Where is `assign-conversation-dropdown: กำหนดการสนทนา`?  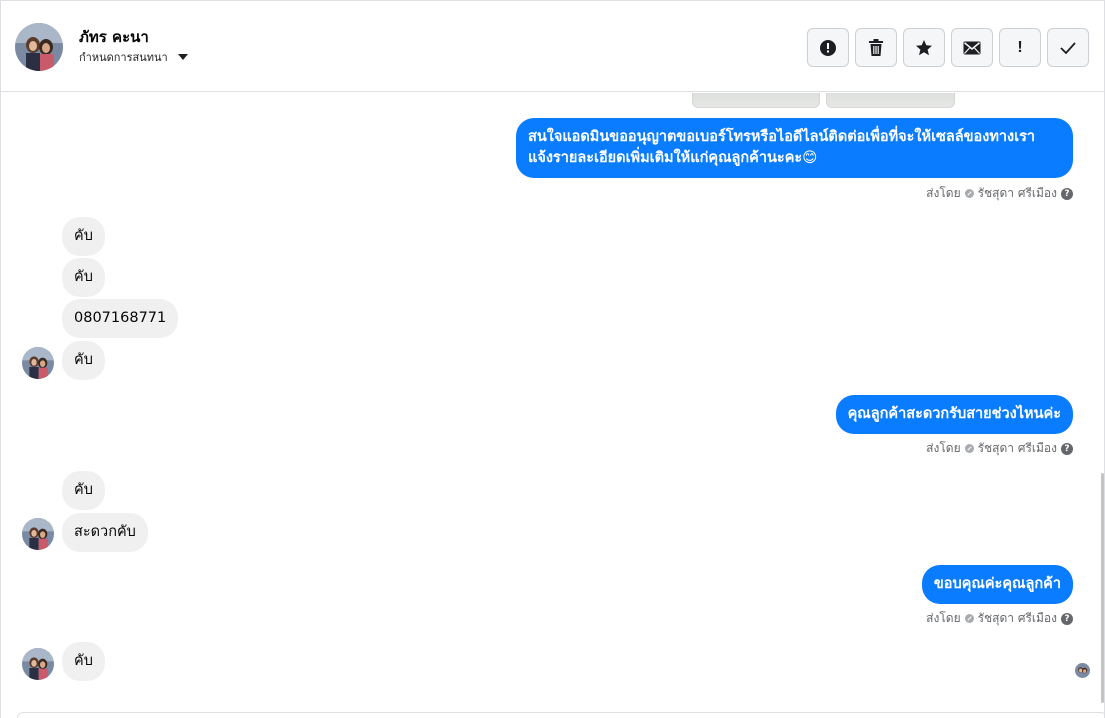
assign-conversation-dropdown: กำหนดการสนทนา is located at coordinates (133, 57).